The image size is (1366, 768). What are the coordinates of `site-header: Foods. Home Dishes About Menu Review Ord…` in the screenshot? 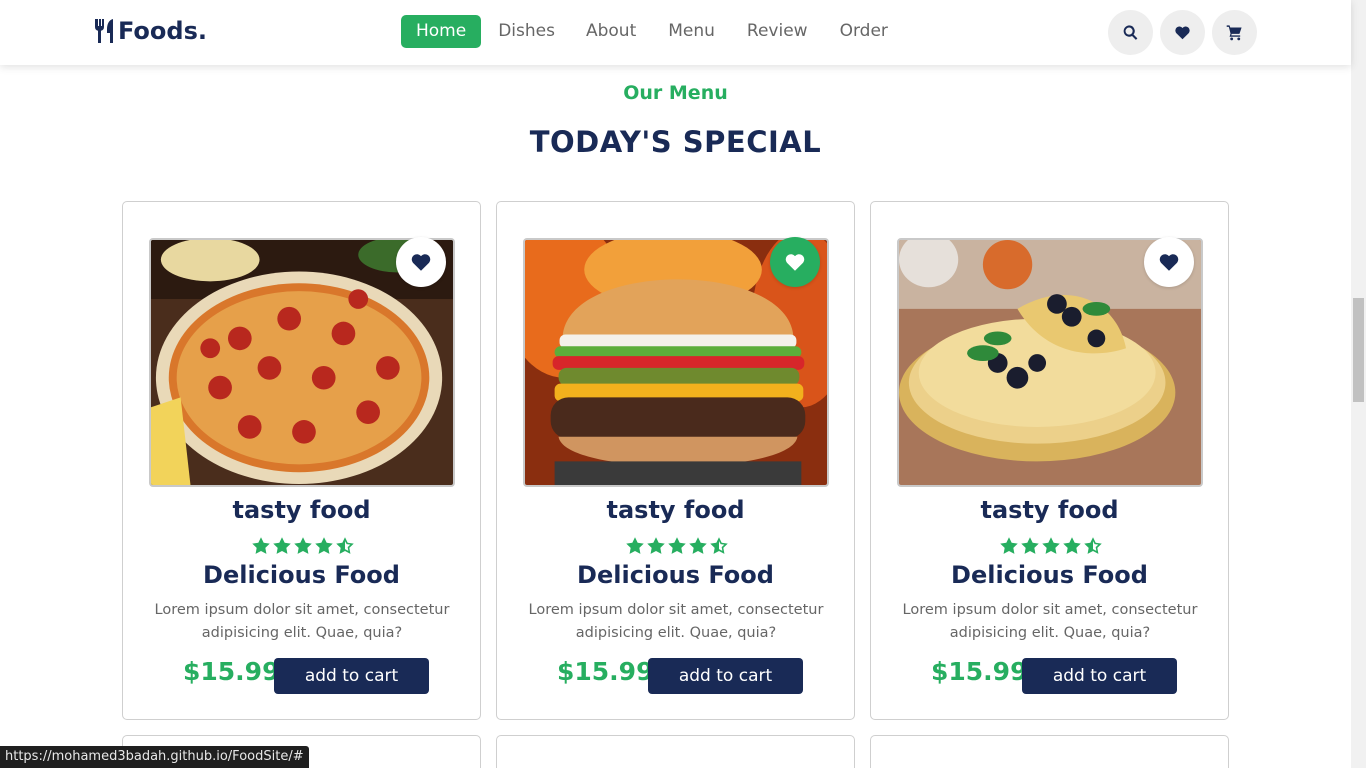 It's located at (675, 32).